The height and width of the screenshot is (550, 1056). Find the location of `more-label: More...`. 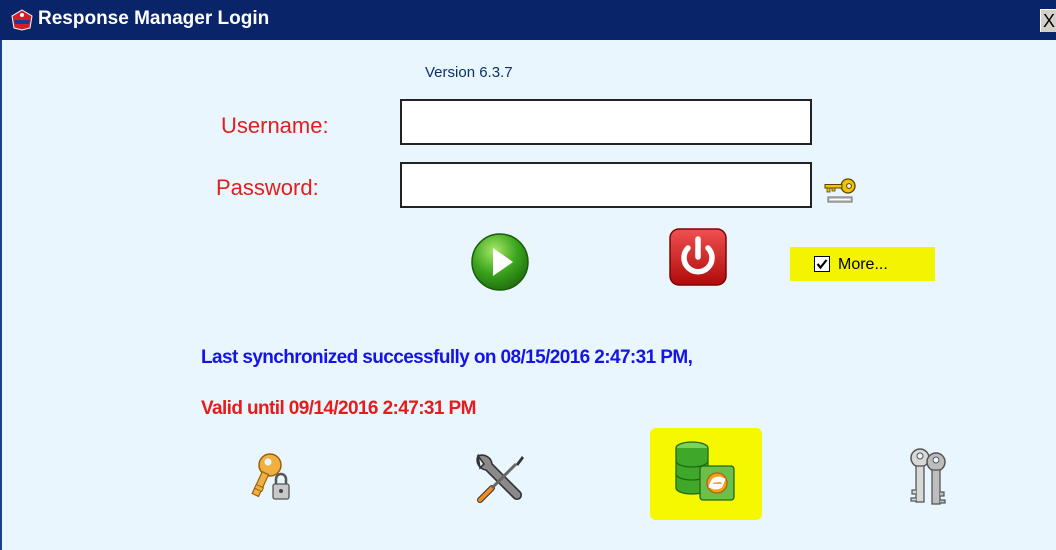

more-label: More... is located at coordinates (863, 264).